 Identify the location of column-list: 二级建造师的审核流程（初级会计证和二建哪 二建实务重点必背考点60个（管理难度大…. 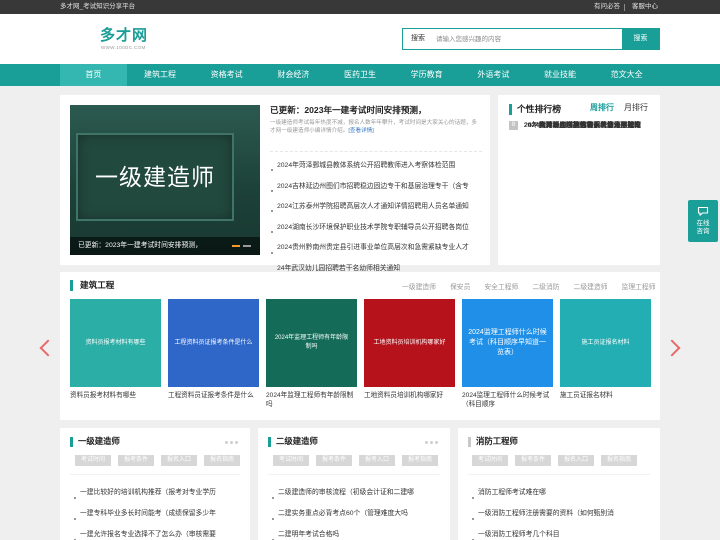
(358, 510).